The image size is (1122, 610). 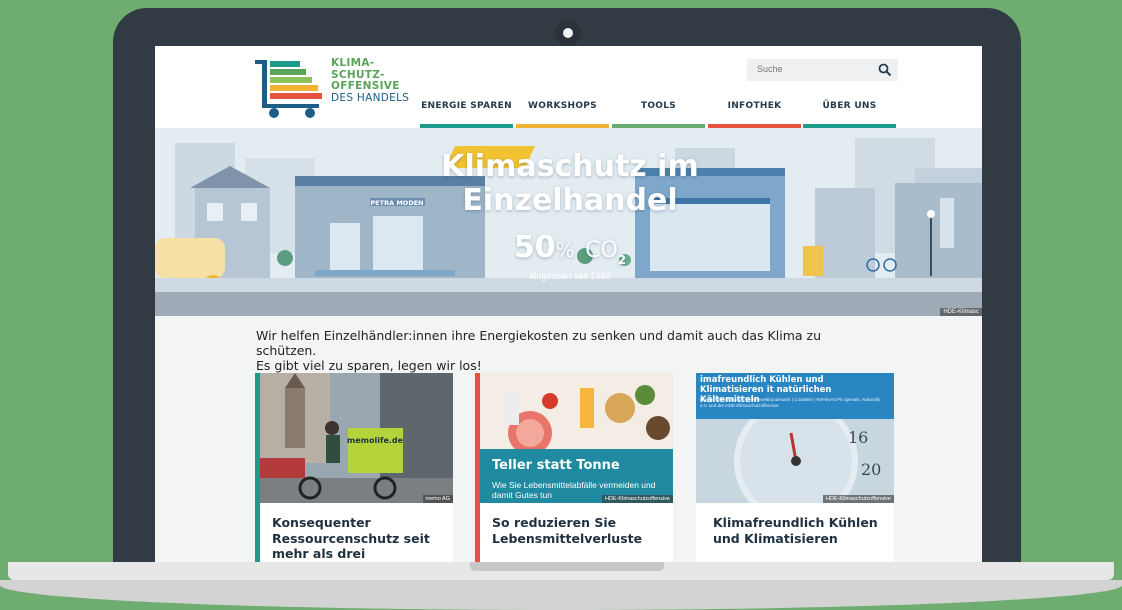 What do you see at coordinates (849, 106) in the screenshot?
I see `nav-label: ÜBER UNS` at bounding box center [849, 106].